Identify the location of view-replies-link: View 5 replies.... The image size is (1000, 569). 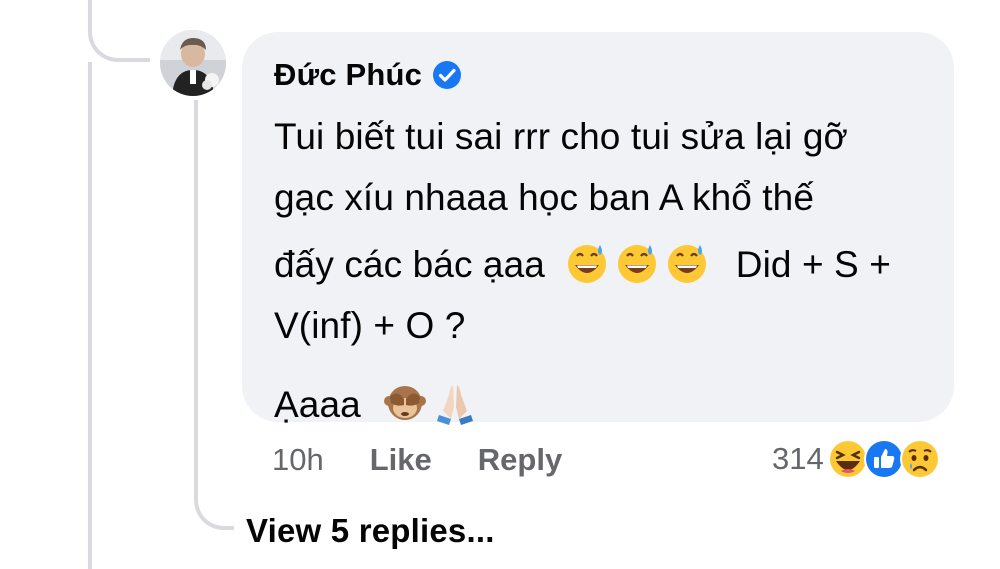
(370, 531).